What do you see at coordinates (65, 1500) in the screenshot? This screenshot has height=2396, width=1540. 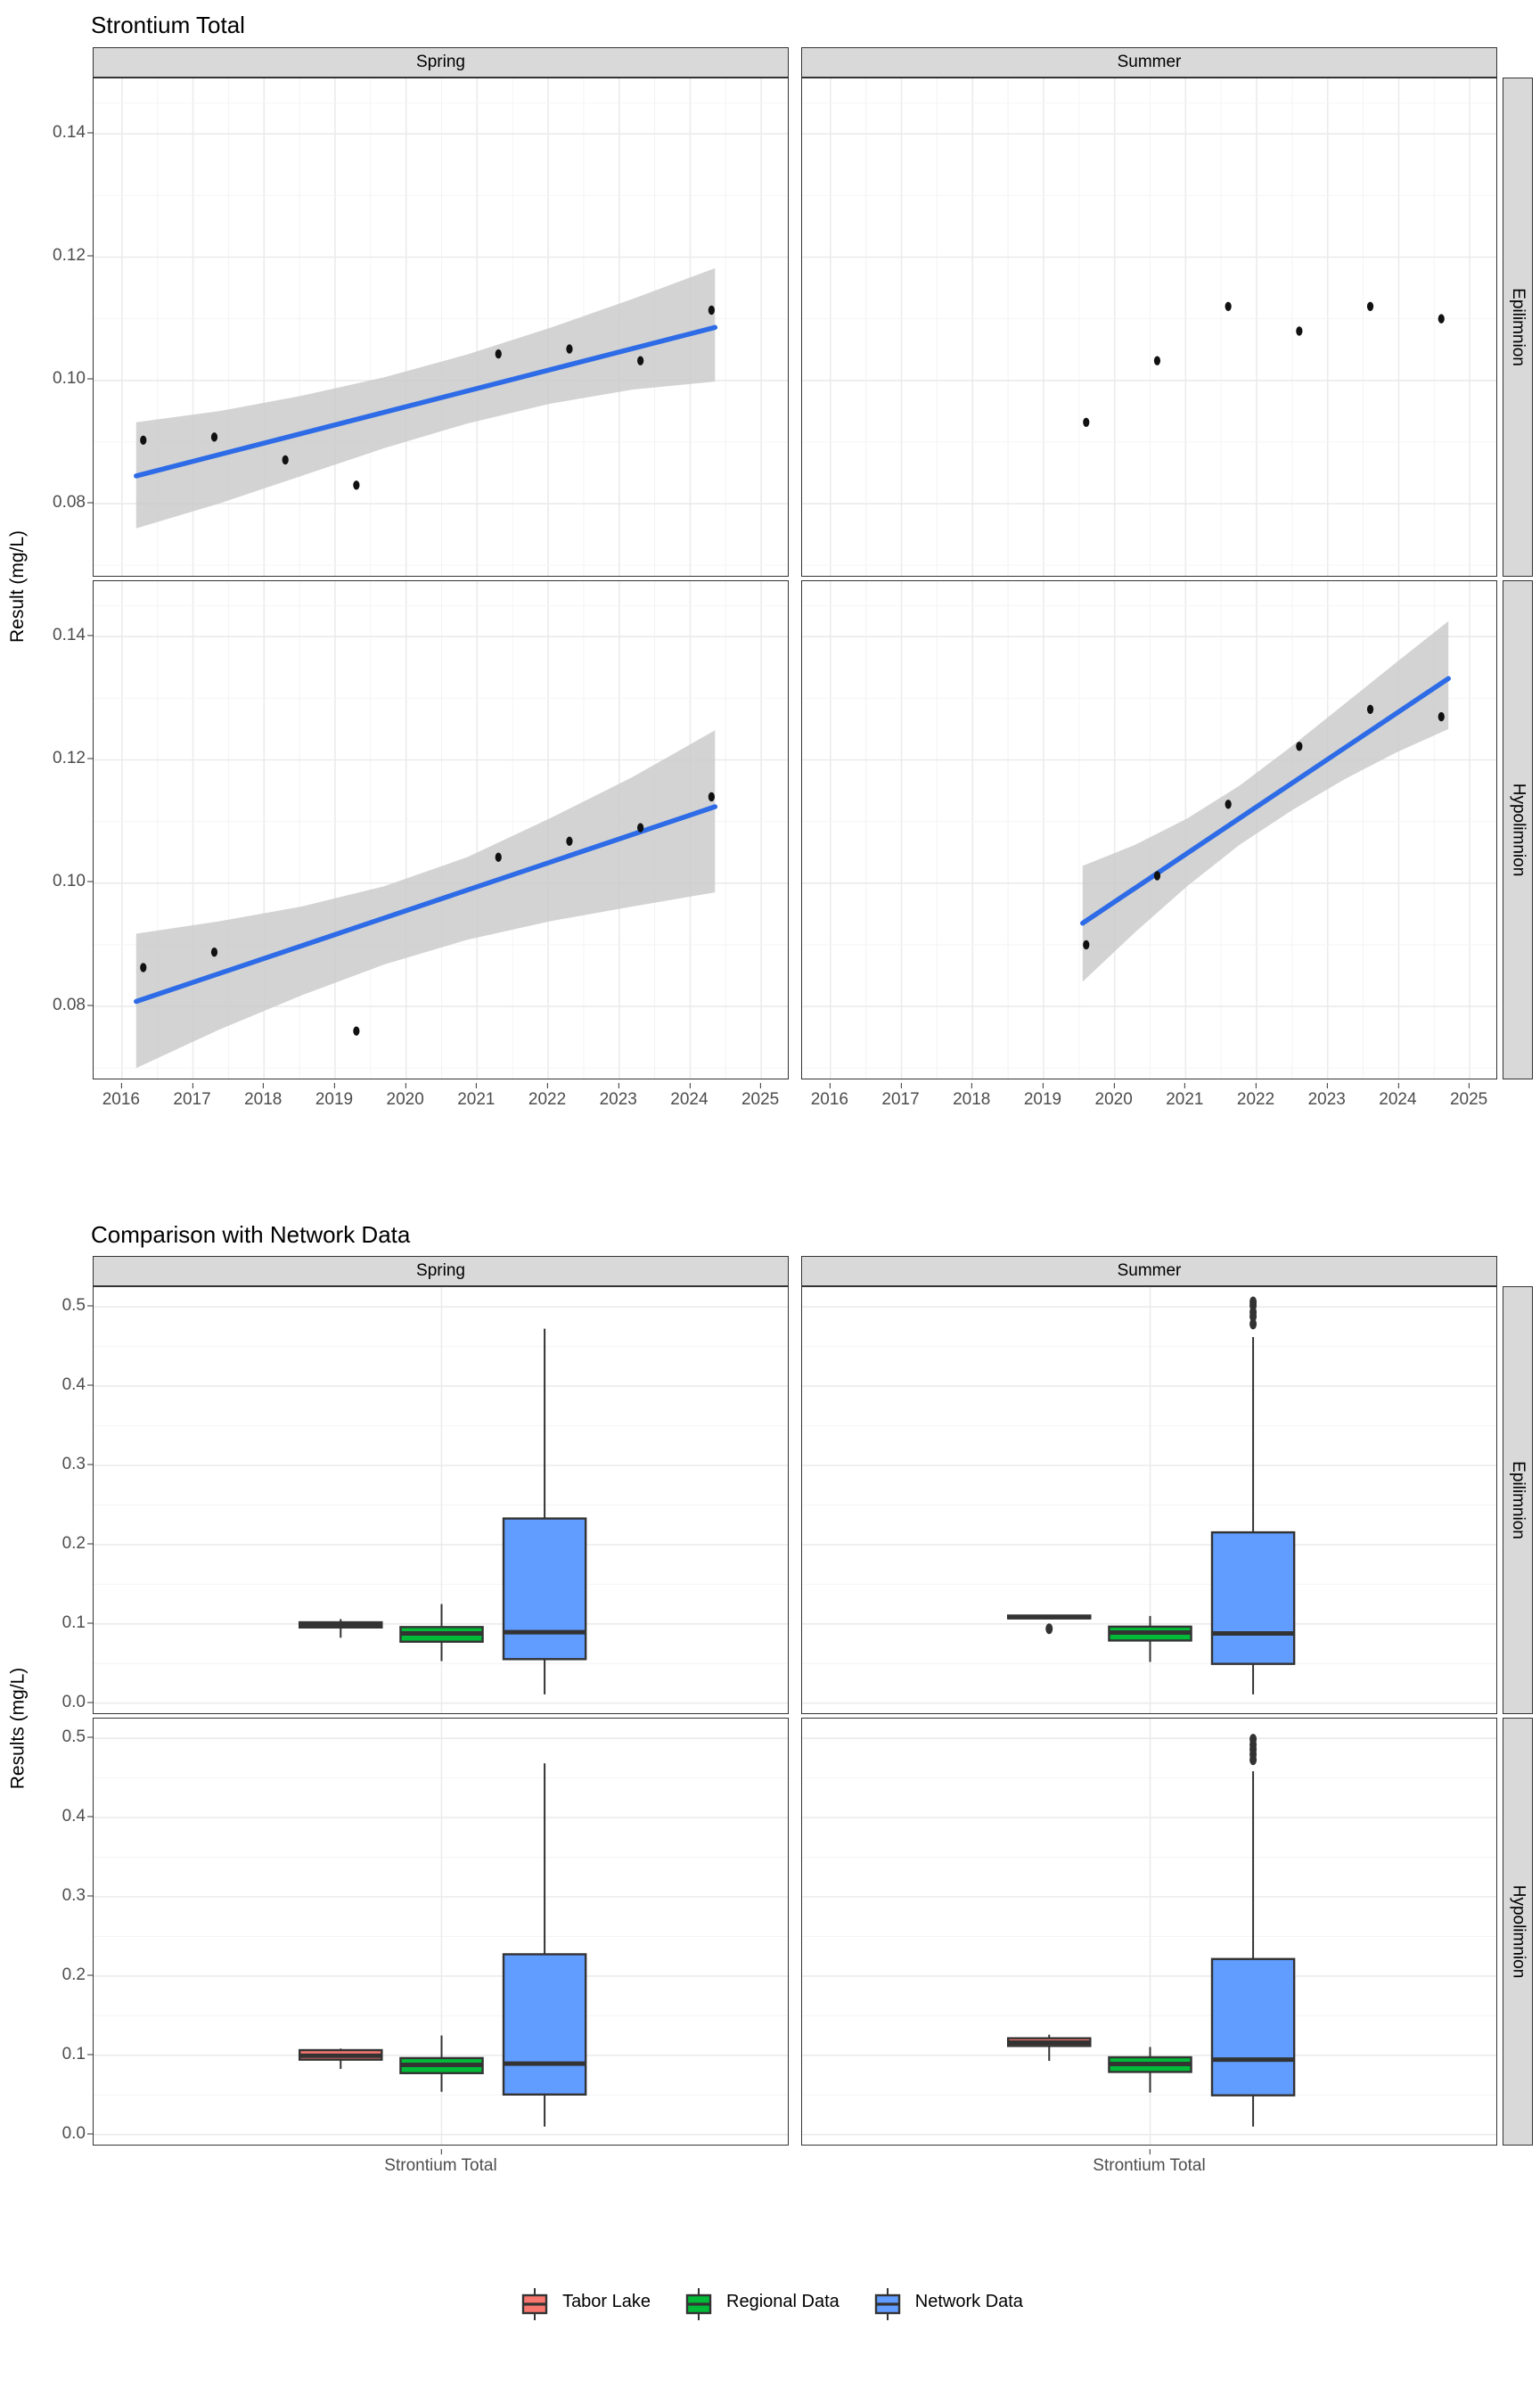 I see `figure2-y-ticks-epilimnion: 0.0 0.1 0.2 0.3 0.4 0.5` at bounding box center [65, 1500].